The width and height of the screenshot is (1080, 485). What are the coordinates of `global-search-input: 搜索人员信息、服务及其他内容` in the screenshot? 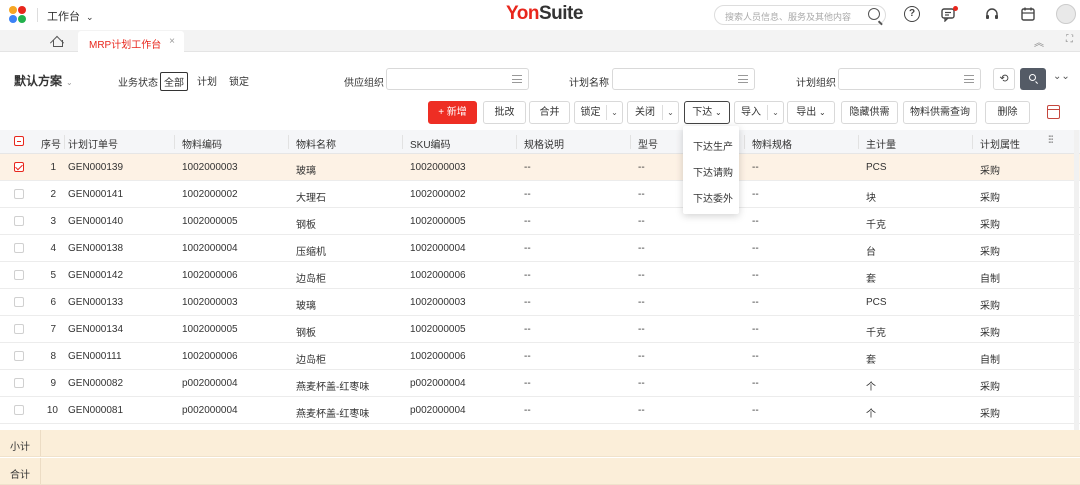 It's located at (800, 15).